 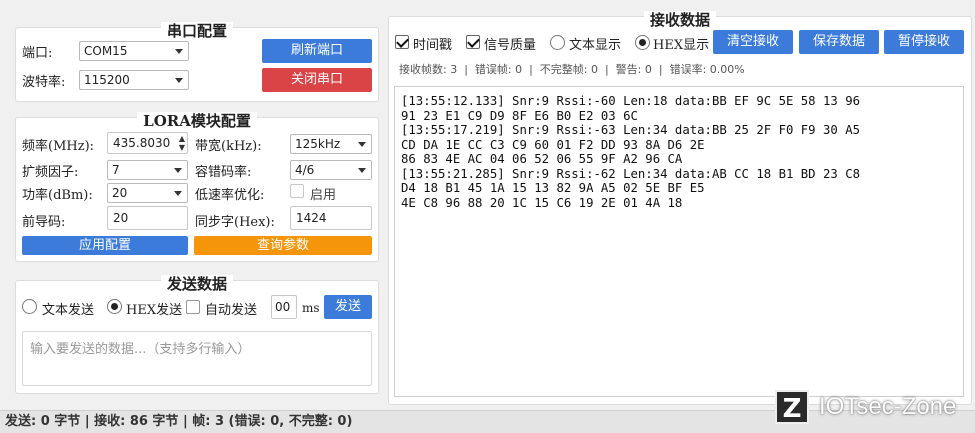 What do you see at coordinates (331, 170) in the screenshot?
I see `coding-rate-select: 4/6` at bounding box center [331, 170].